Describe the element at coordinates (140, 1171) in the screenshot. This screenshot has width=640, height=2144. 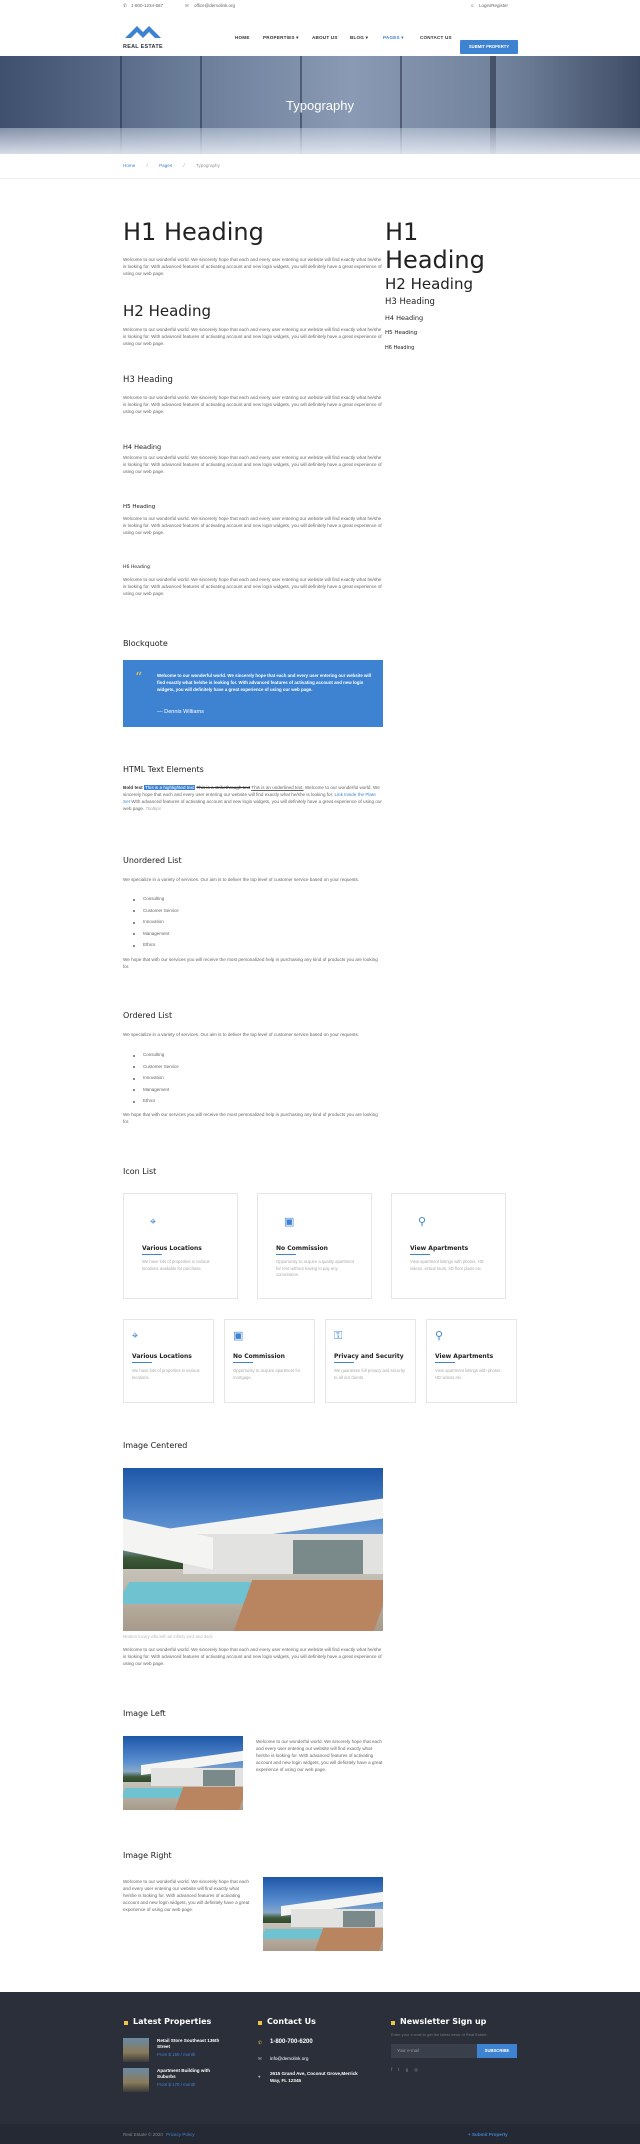
I see `section-title-icon-list: Icon List` at that location.